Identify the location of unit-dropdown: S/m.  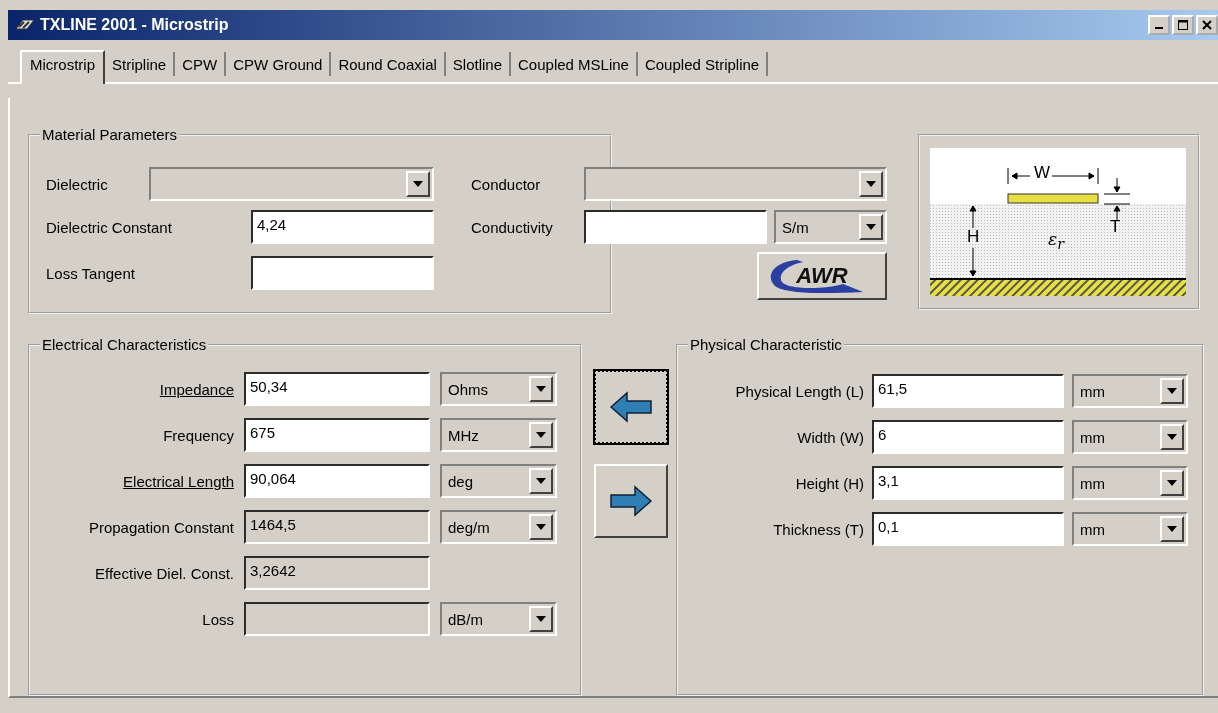
(830, 227).